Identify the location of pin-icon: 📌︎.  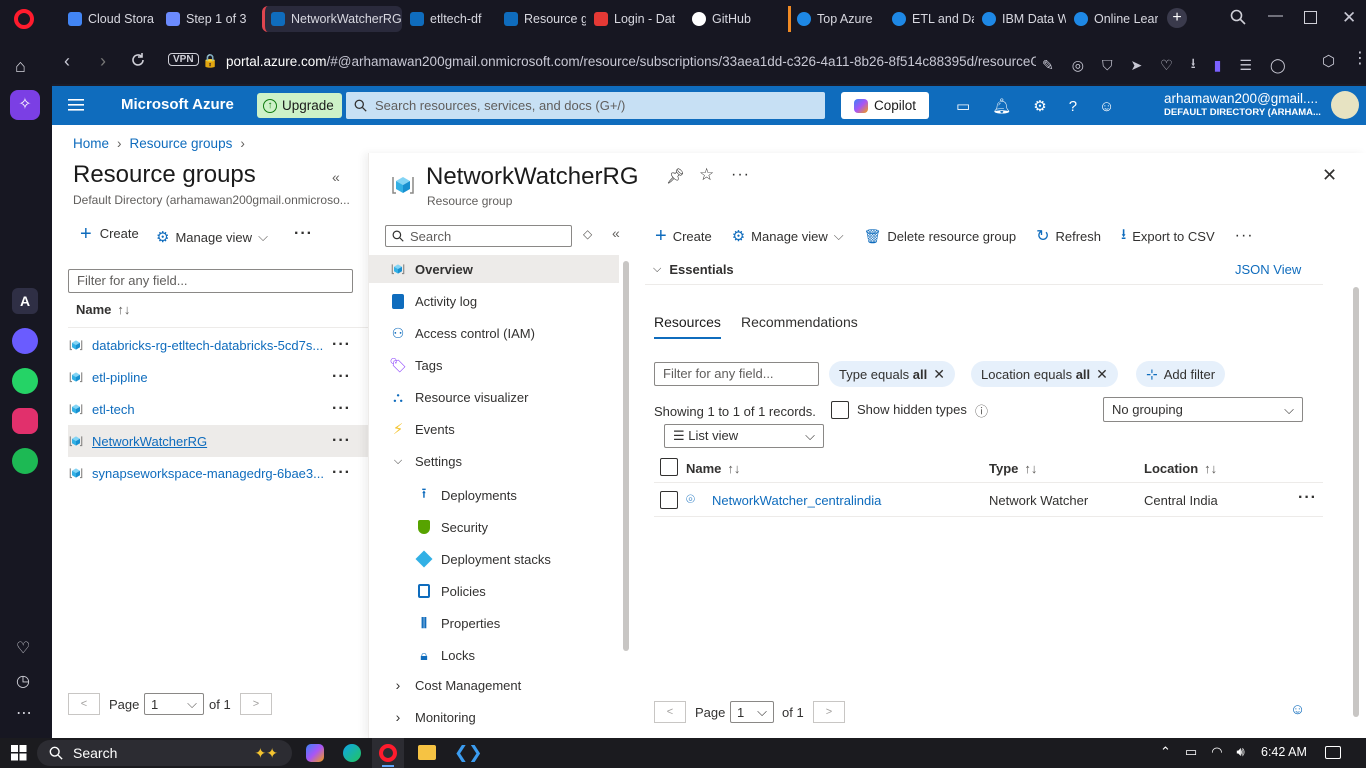
(675, 176).